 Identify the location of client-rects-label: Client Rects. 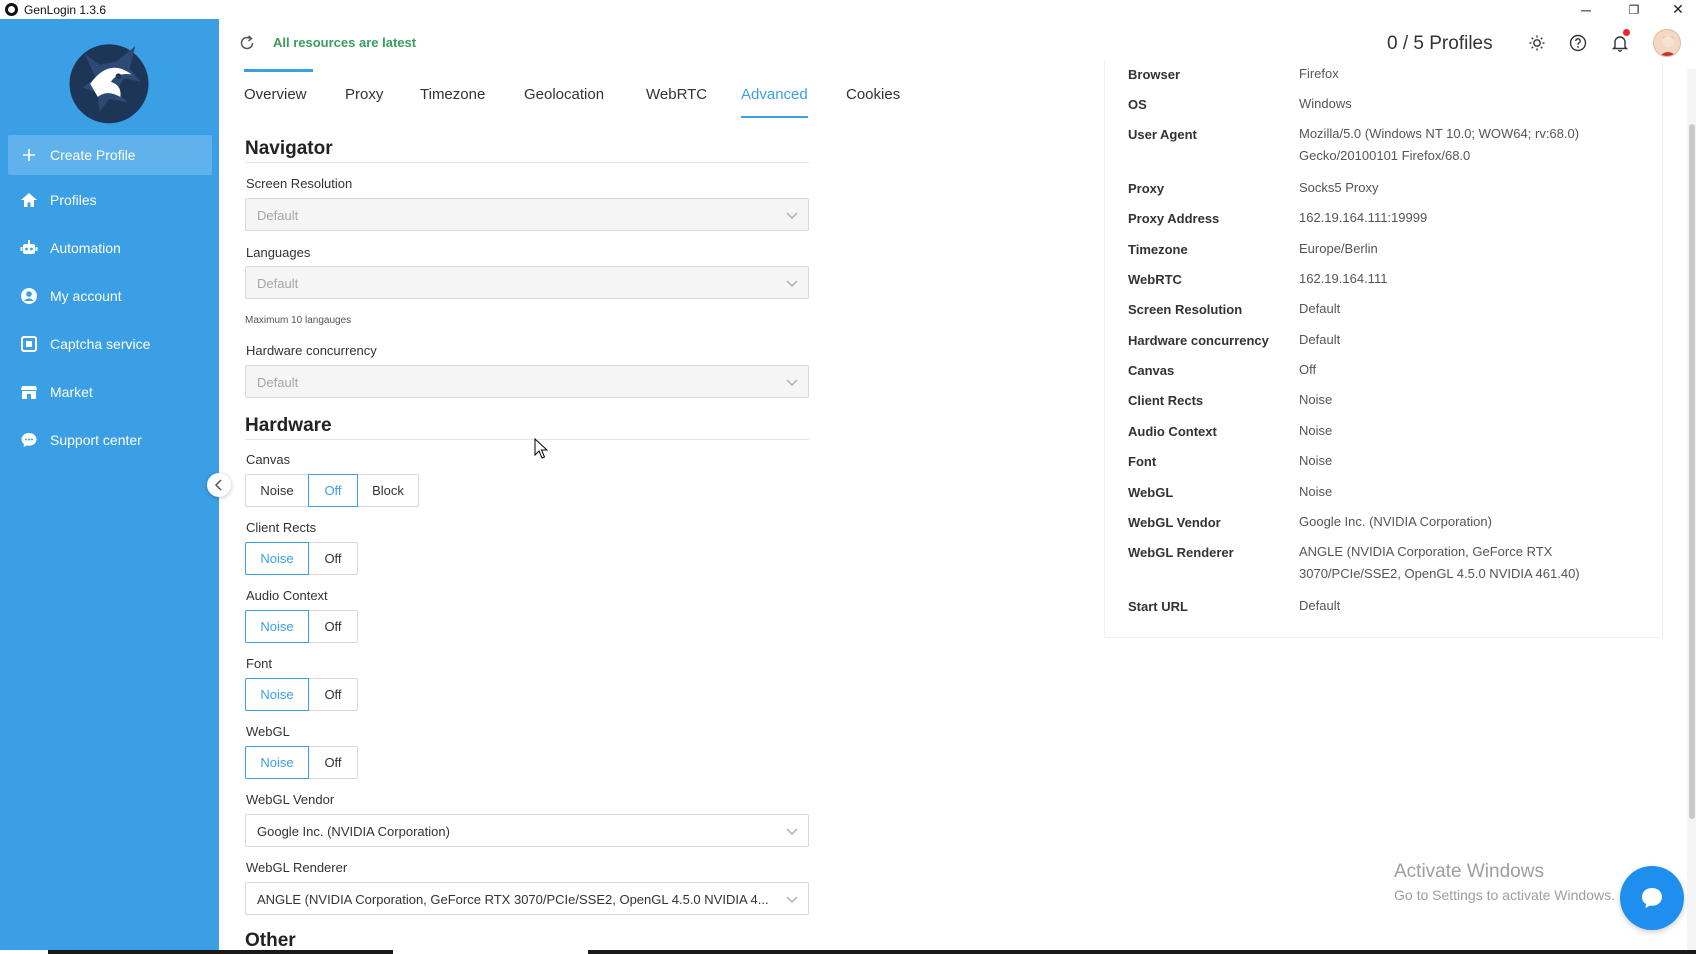
(281, 527).